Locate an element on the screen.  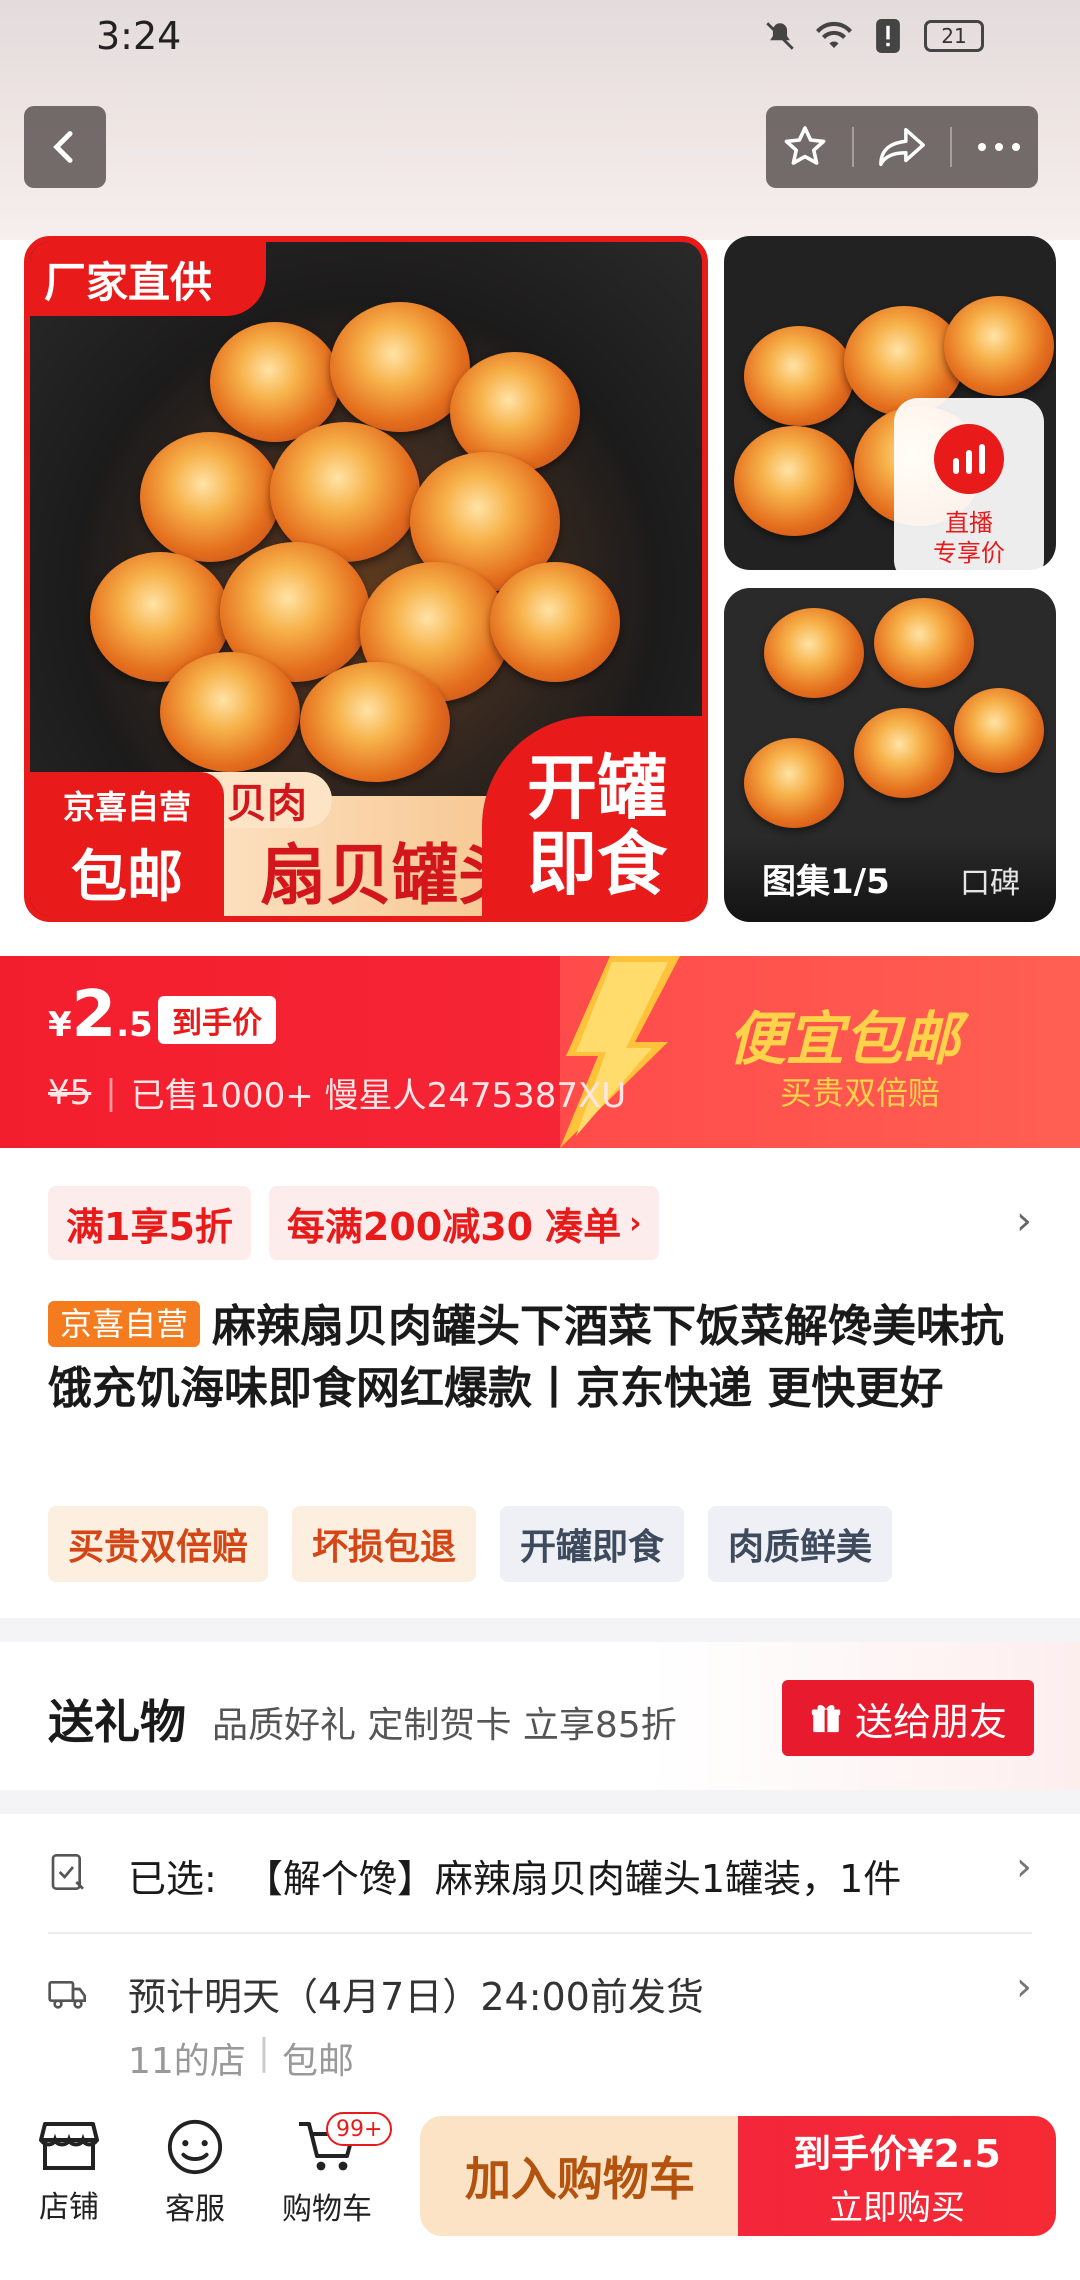
price-subline: ¥5 | 已售1000+ 慢星人2475387XU is located at coordinates (337, 1092).